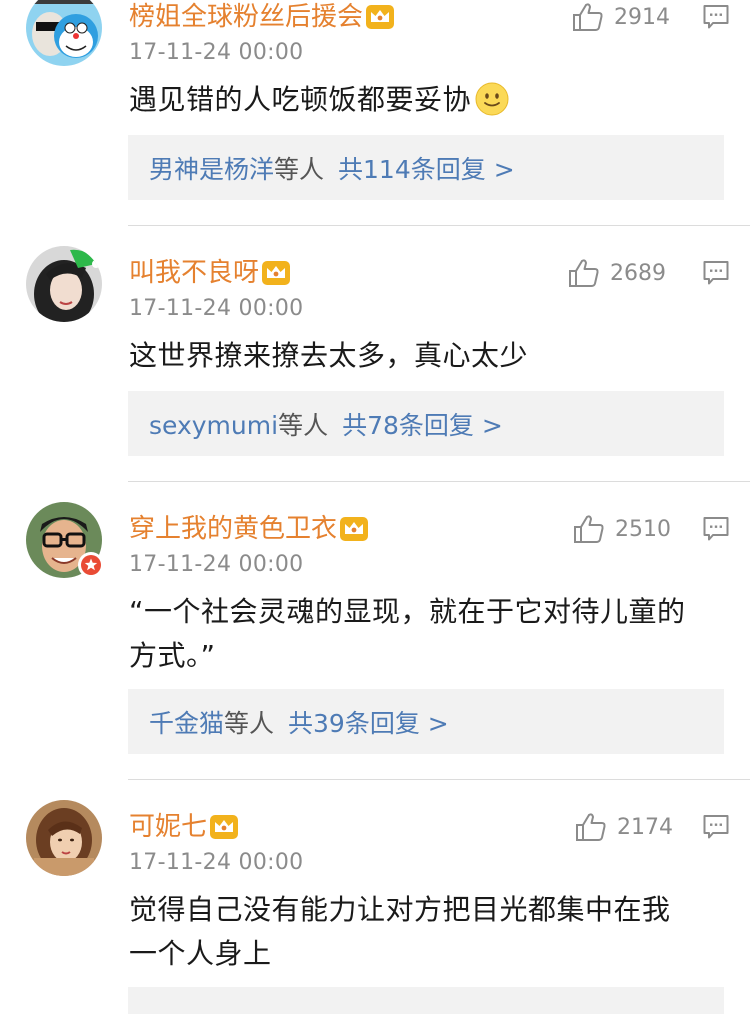 The height and width of the screenshot is (1014, 750). I want to click on like-count: 2914, so click(642, 17).